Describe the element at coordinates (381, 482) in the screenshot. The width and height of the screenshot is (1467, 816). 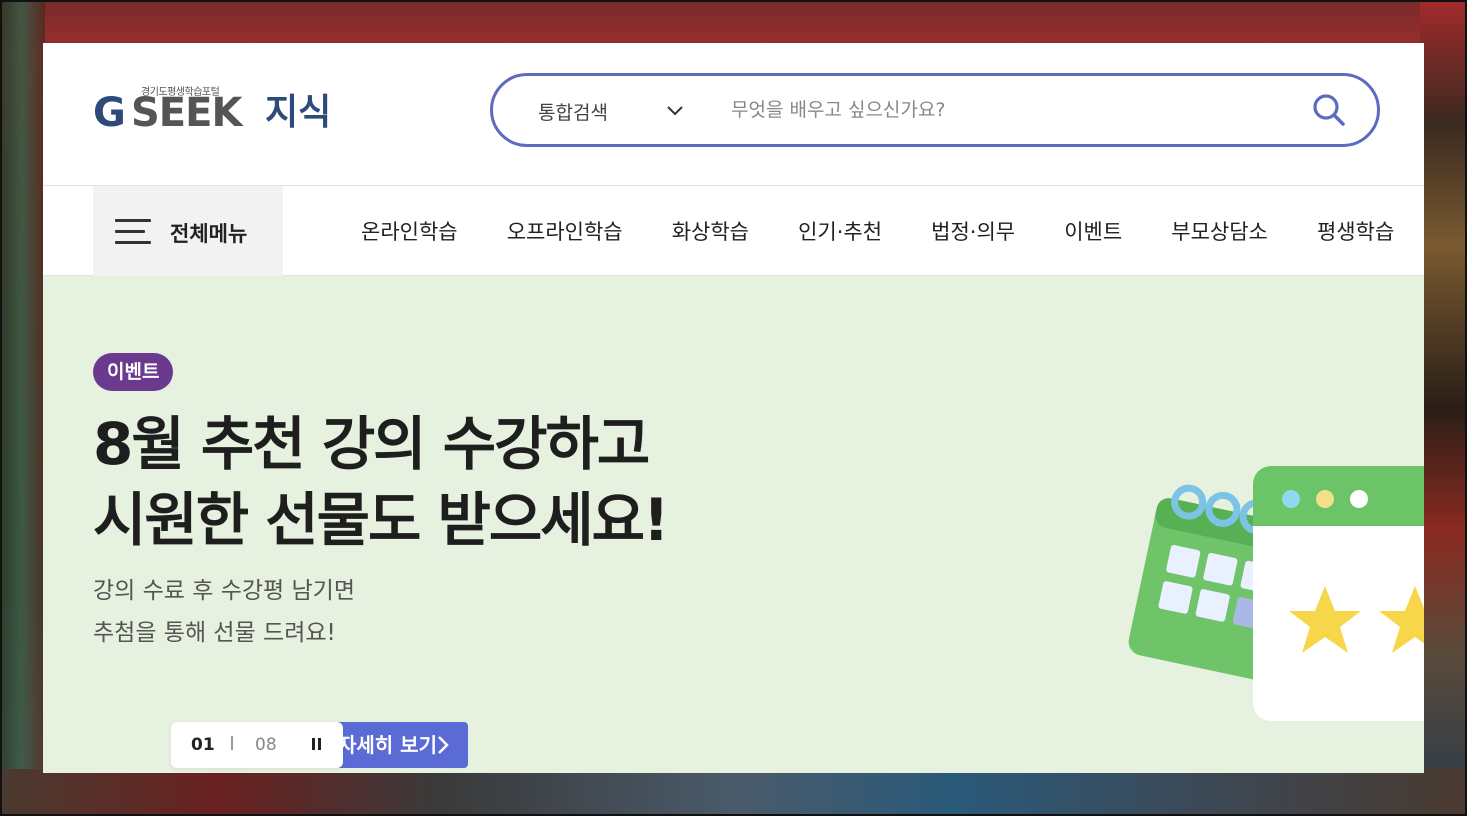
I see `hero-title: 8월 추천 강의 수강하고 시원한 선물도 받으세요!` at that location.